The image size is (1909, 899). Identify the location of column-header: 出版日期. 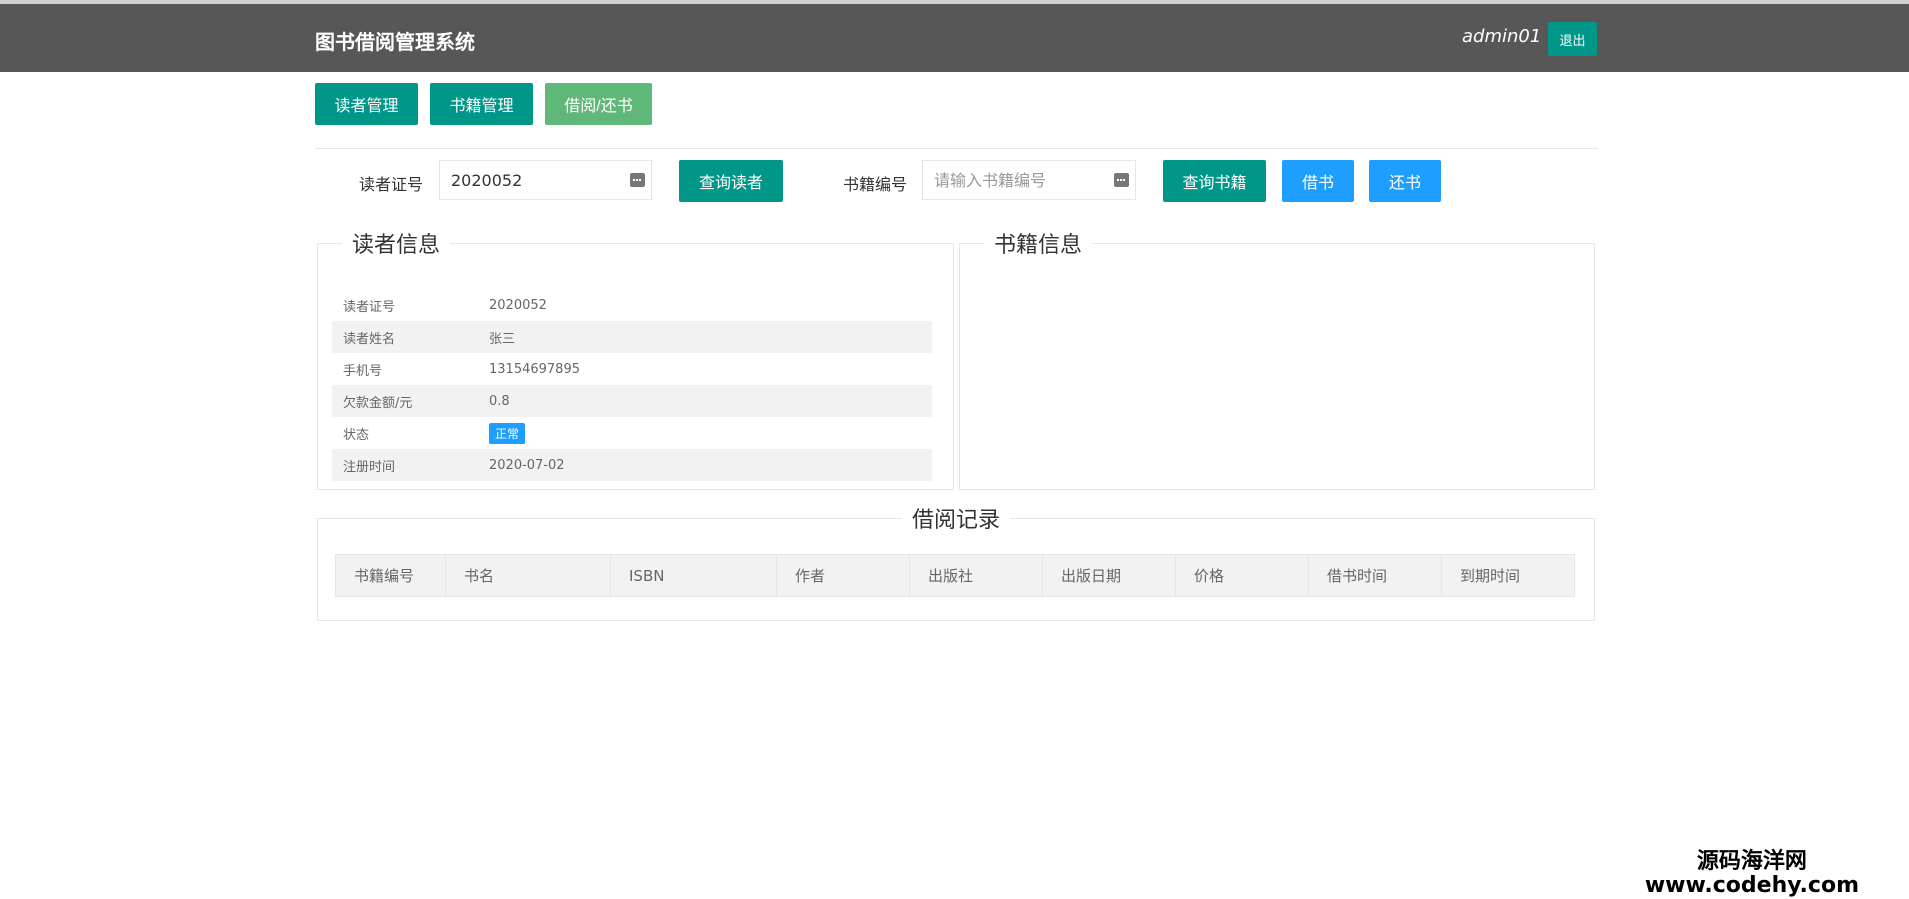
(1109, 575).